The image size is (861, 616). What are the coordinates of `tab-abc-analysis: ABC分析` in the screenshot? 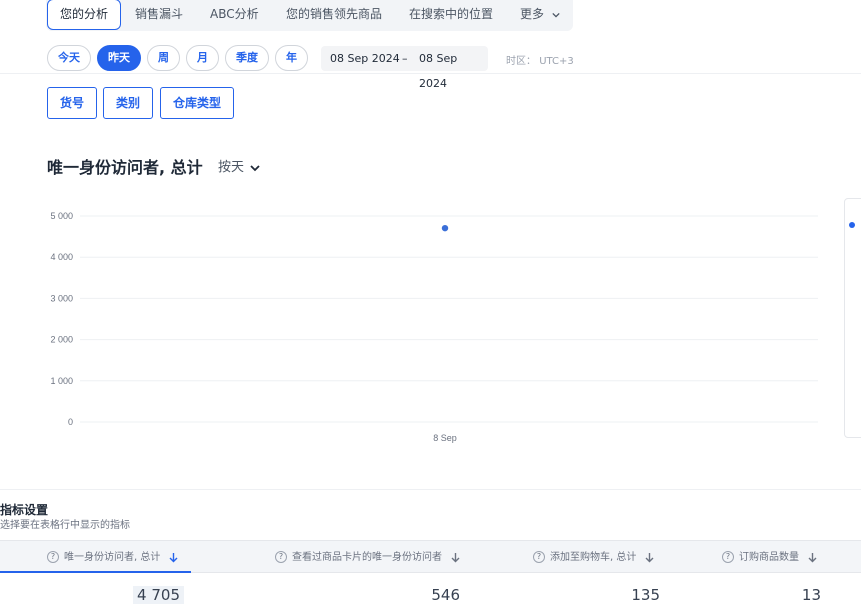 It's located at (234, 15).